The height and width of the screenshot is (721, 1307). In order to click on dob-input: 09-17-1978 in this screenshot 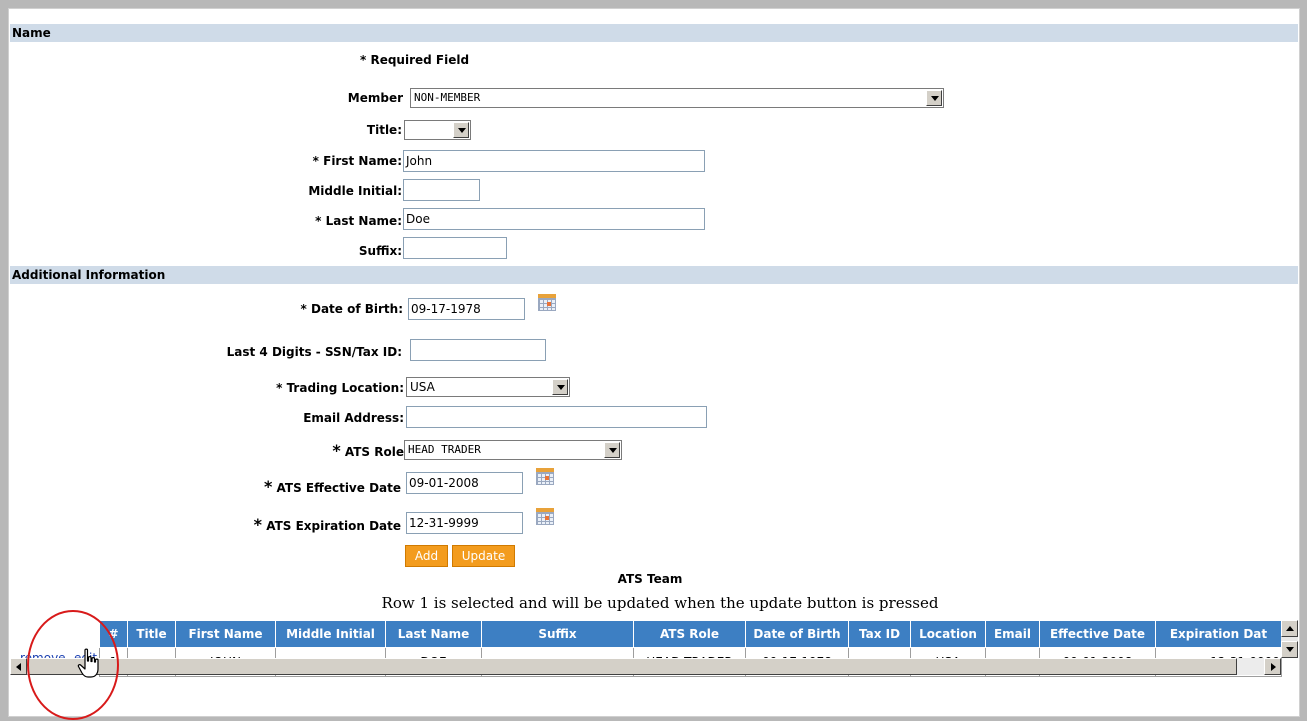, I will do `click(466, 309)`.